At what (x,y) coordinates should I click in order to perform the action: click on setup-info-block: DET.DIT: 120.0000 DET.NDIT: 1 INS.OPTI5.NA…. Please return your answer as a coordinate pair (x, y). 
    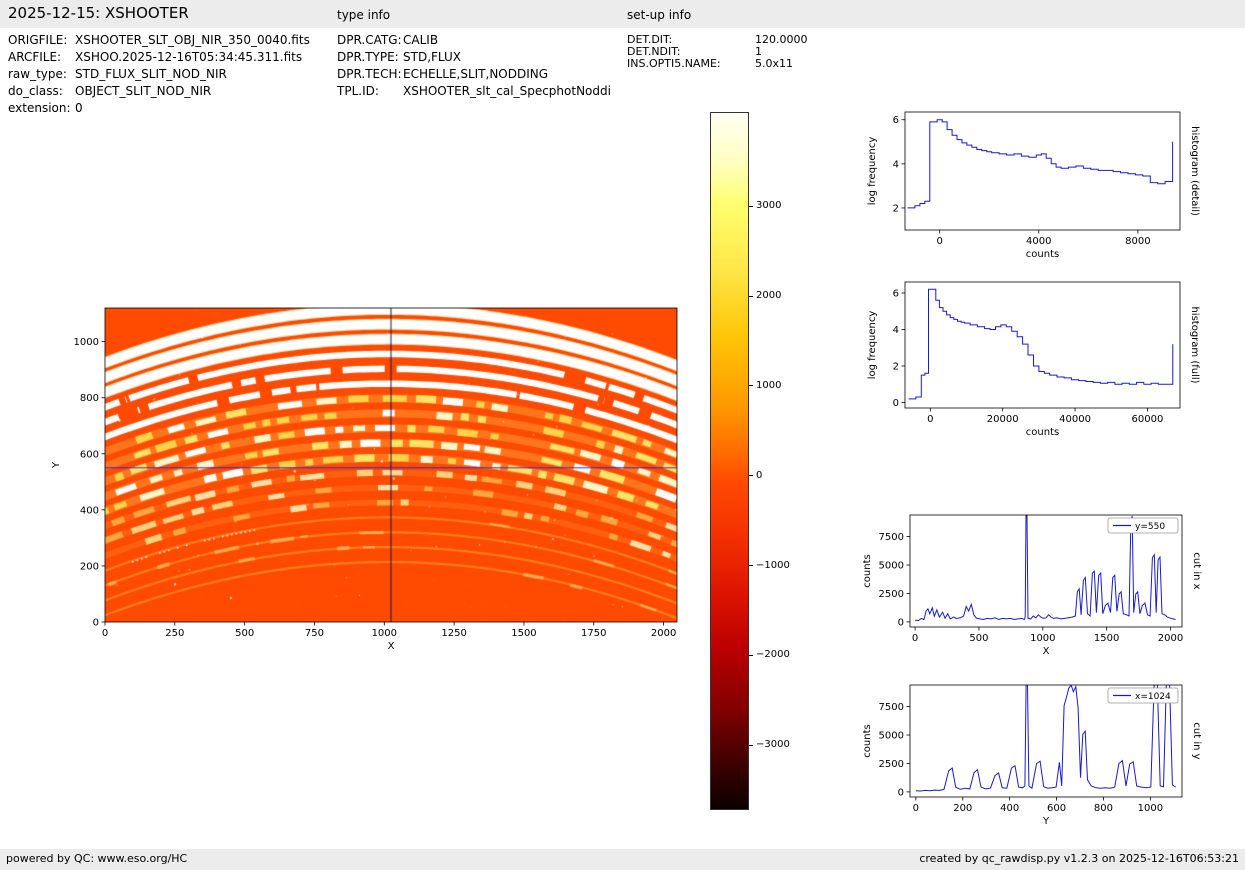
    Looking at the image, I should click on (717, 52).